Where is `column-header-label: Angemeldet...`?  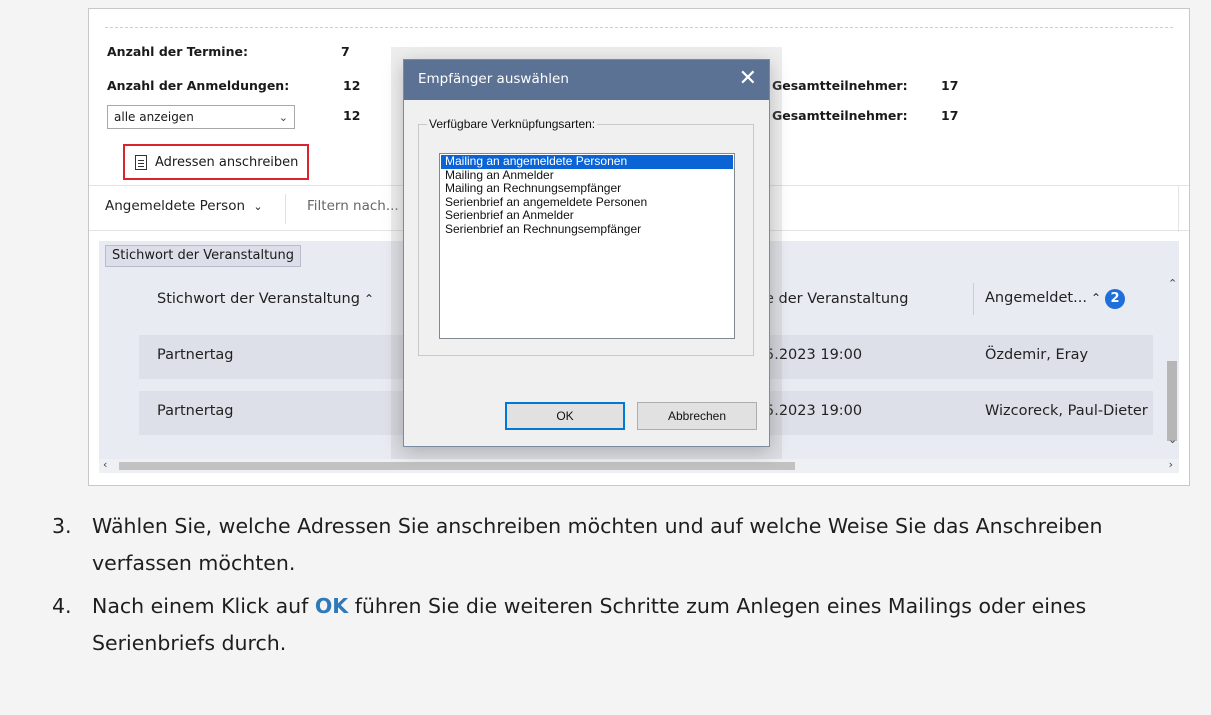 column-header-label: Angemeldet... is located at coordinates (1036, 298).